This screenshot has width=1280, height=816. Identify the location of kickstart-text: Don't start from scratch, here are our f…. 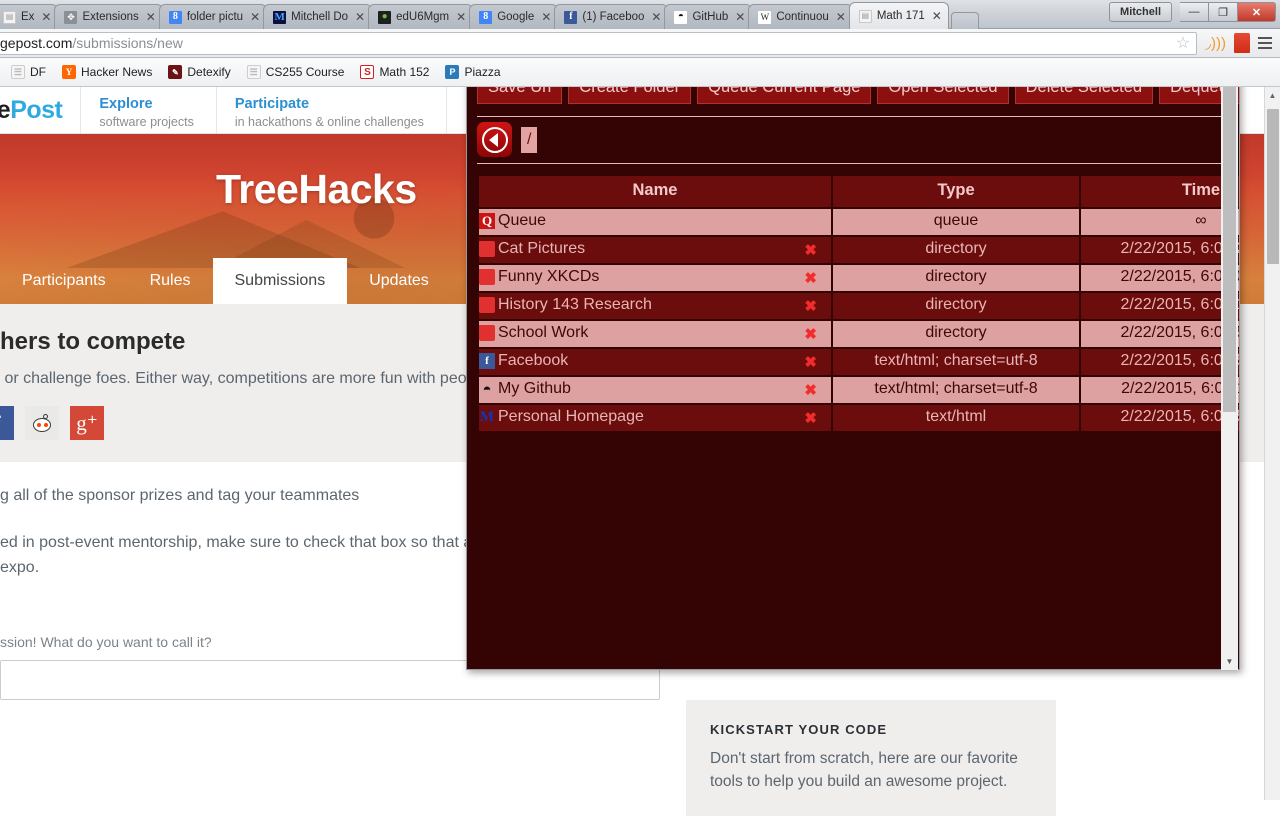
(871, 770).